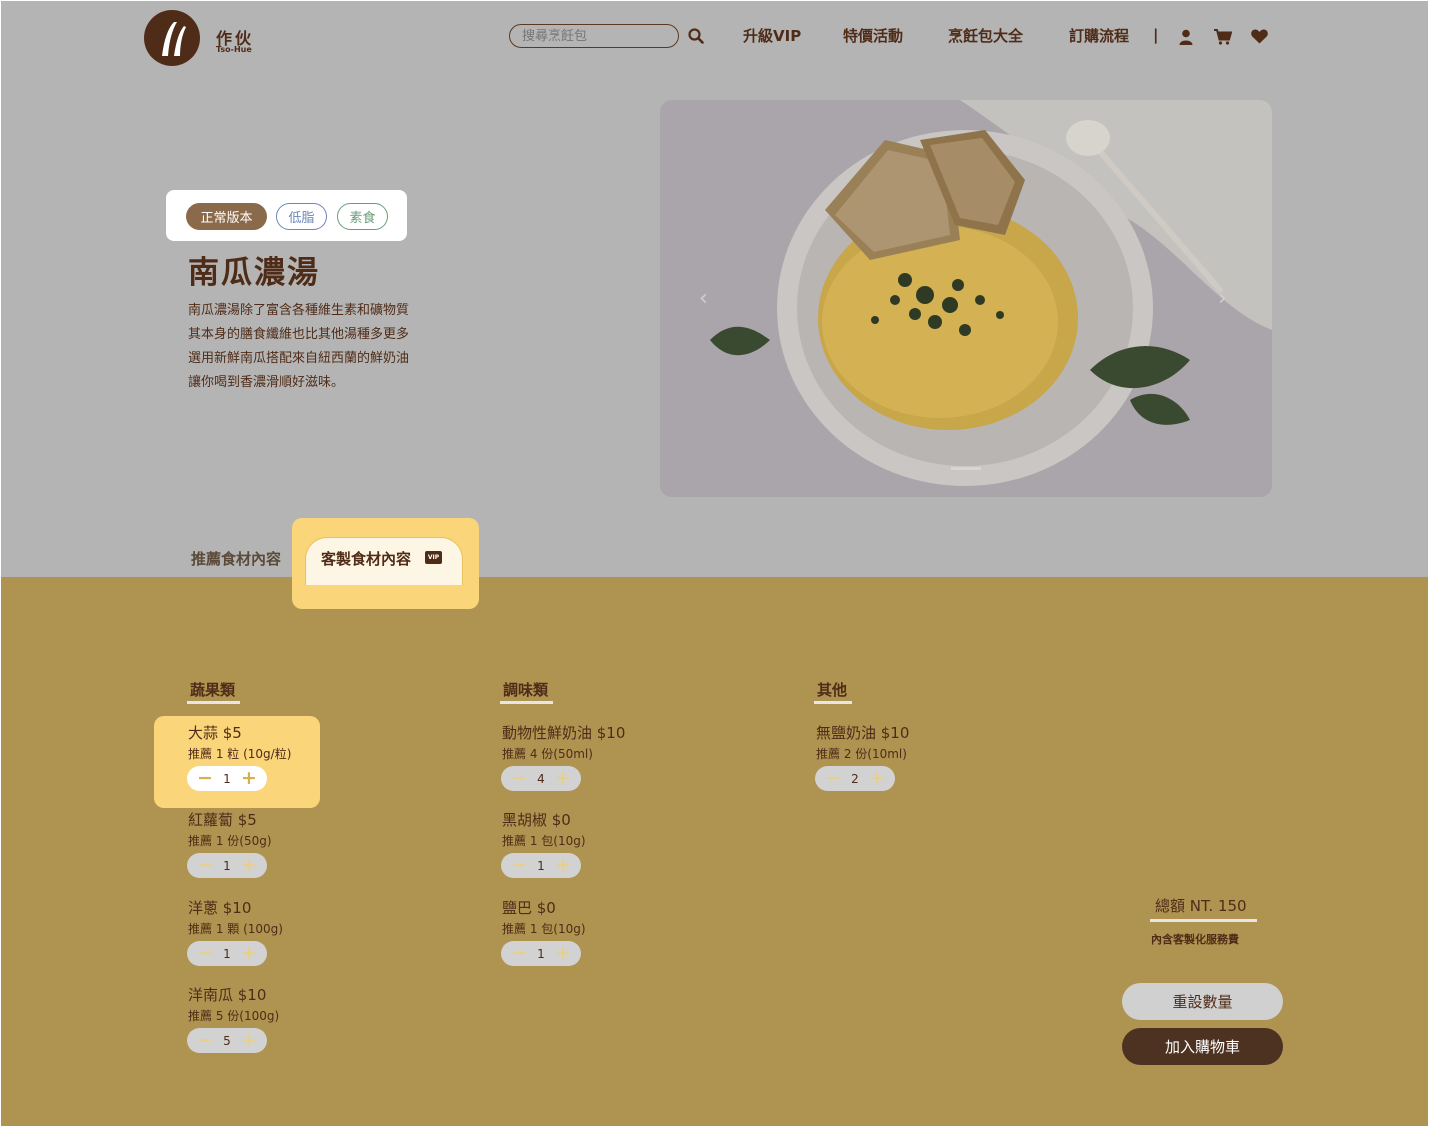 This screenshot has height=1127, width=1429. What do you see at coordinates (254, 273) in the screenshot?
I see `dish-title: 南瓜濃湯` at bounding box center [254, 273].